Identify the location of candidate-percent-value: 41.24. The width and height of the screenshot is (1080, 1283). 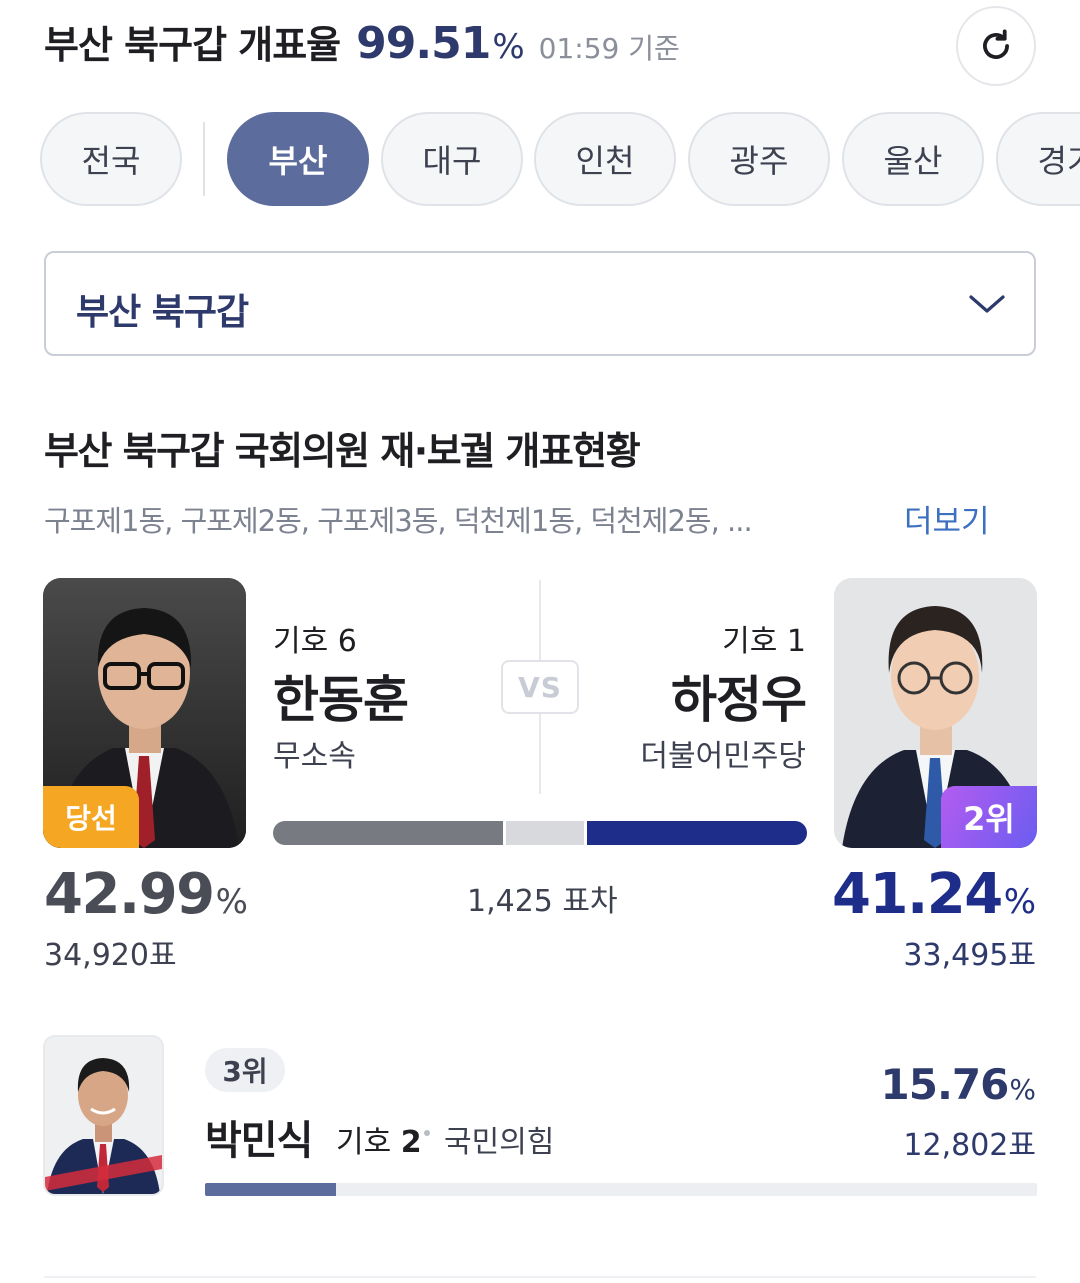
(917, 894).